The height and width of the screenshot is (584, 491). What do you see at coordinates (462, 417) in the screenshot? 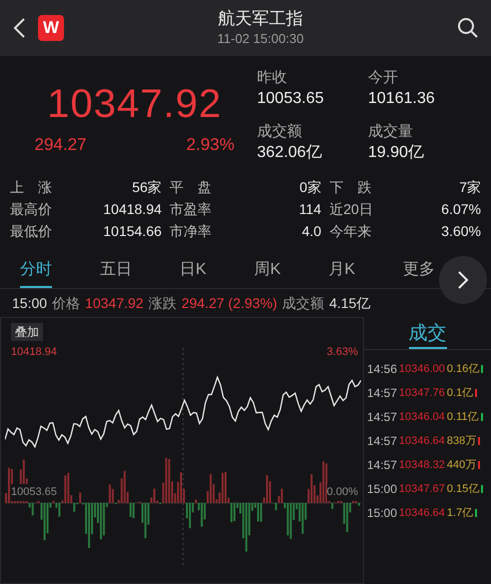
I see `trade-amount: 0.11亿` at bounding box center [462, 417].